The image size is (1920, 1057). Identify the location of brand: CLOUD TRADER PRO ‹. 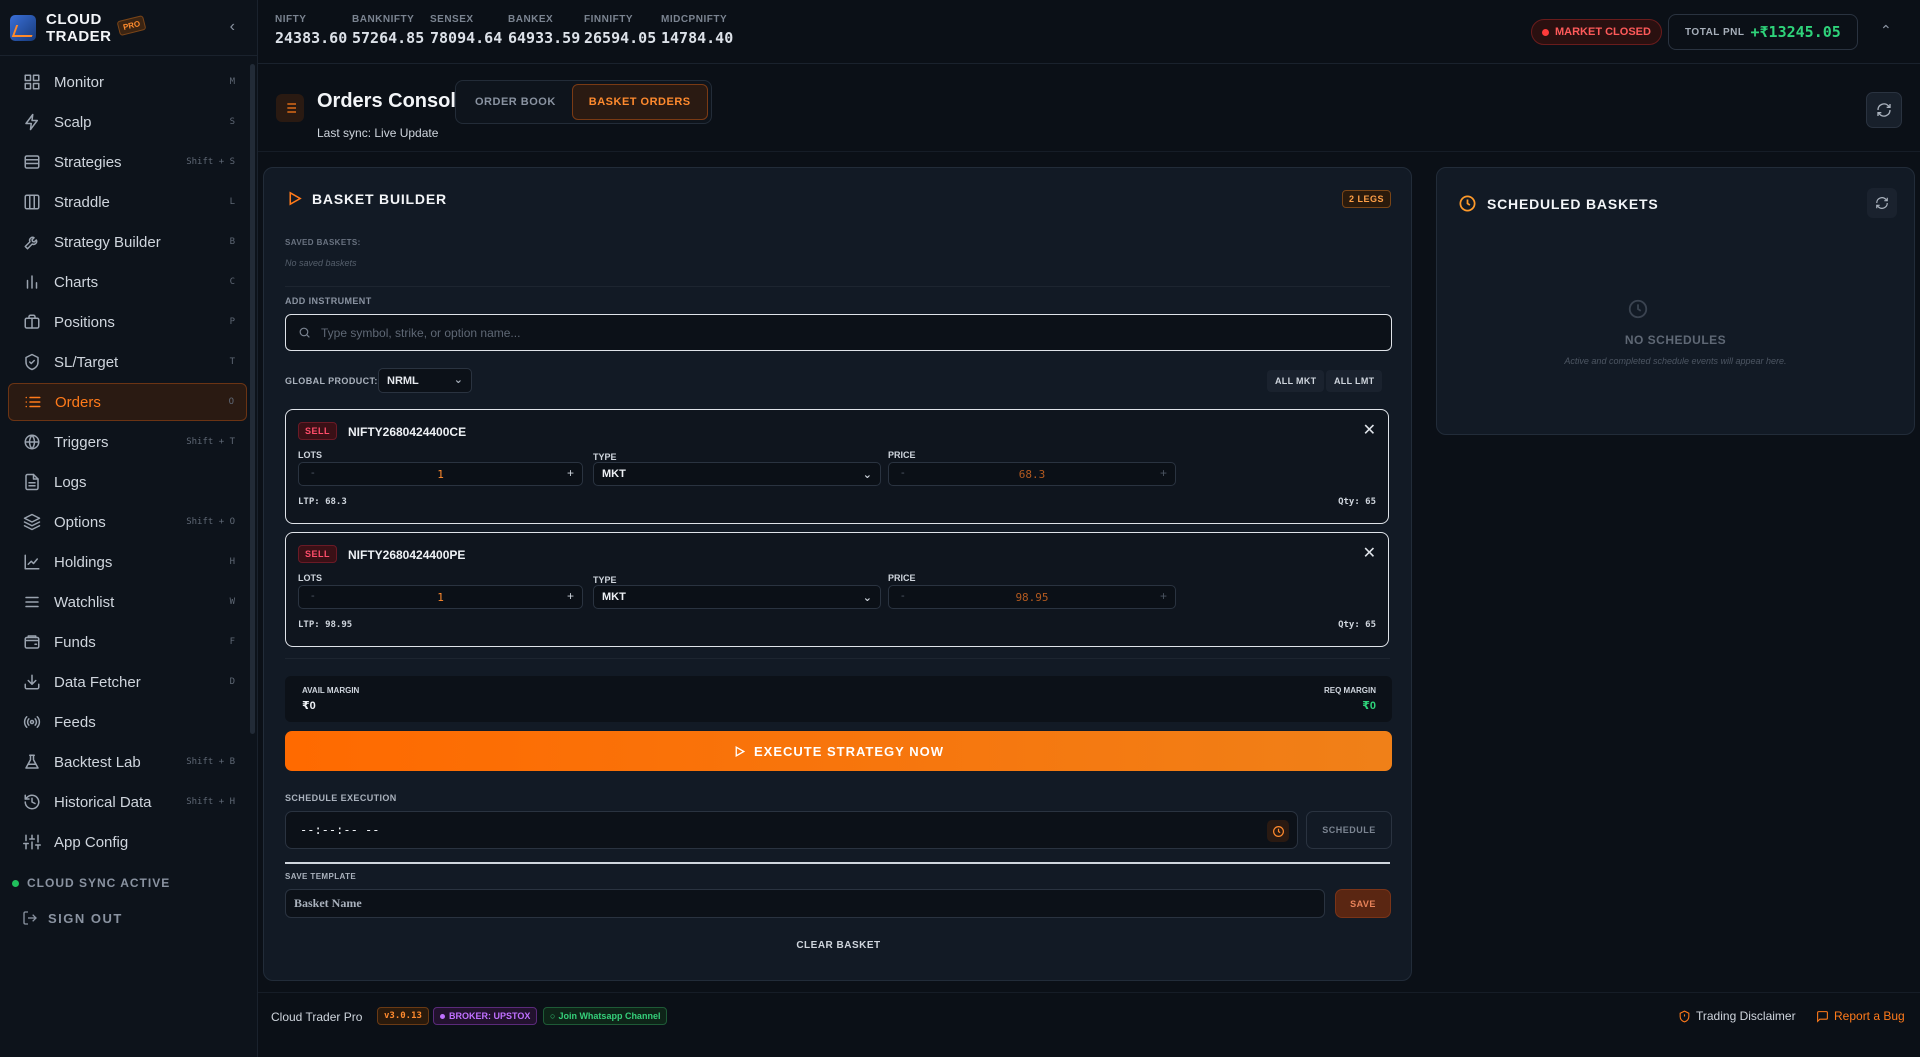
(128, 28).